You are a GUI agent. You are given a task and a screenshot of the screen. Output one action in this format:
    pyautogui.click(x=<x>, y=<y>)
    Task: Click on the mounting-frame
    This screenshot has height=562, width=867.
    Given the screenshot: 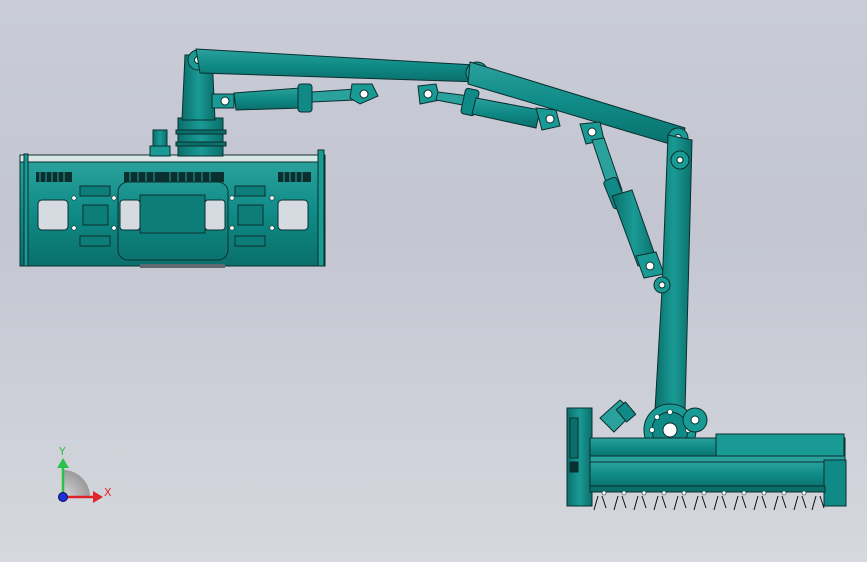 What is the action you would take?
    pyautogui.click(x=172, y=208)
    